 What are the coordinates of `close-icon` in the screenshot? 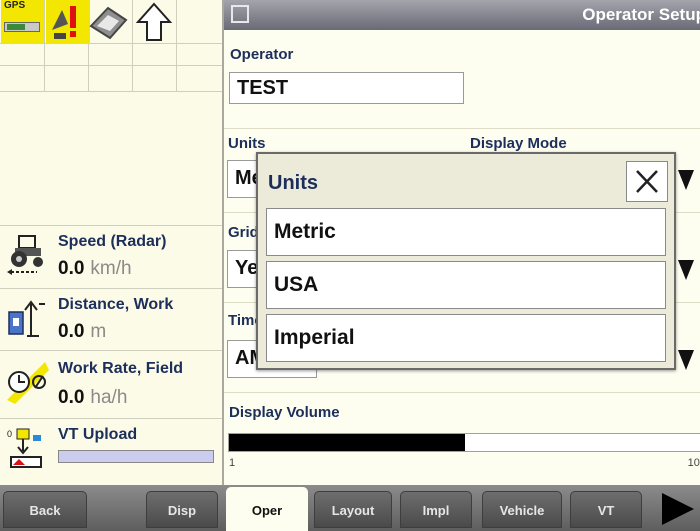 It's located at (647, 181).